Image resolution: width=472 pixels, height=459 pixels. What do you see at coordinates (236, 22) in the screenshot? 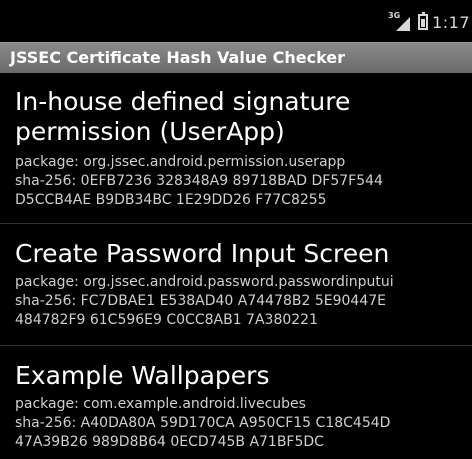
I see `status-bar: 3G 1:17` at bounding box center [236, 22].